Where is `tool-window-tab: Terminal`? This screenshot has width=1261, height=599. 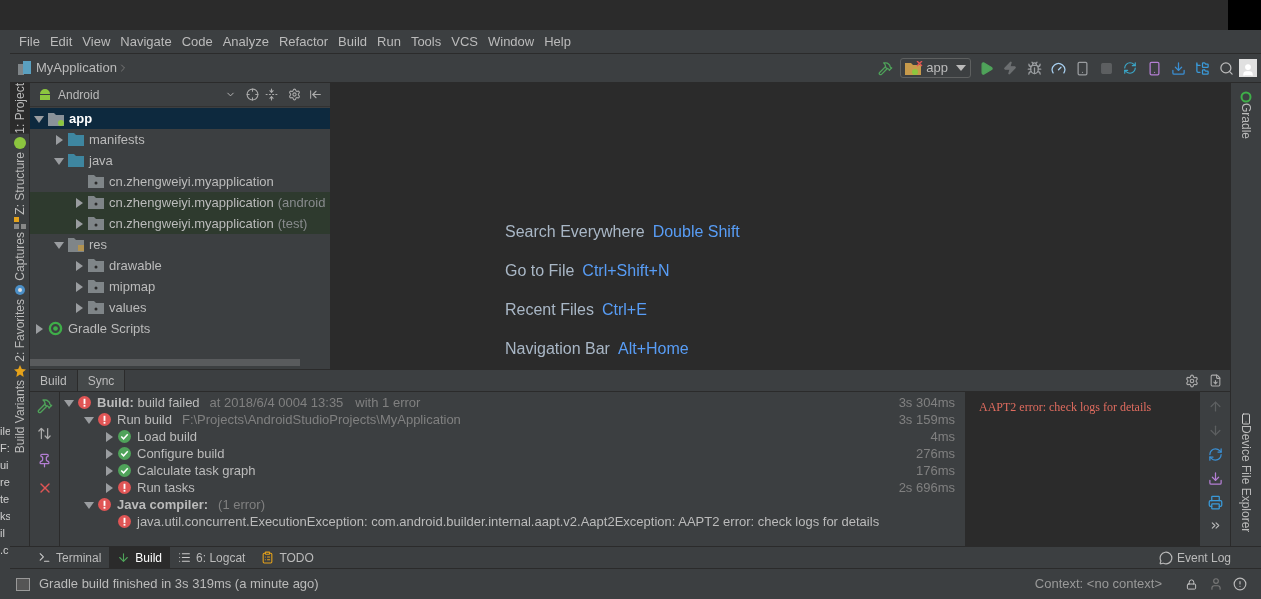
tool-window-tab: Terminal is located at coordinates (70, 557).